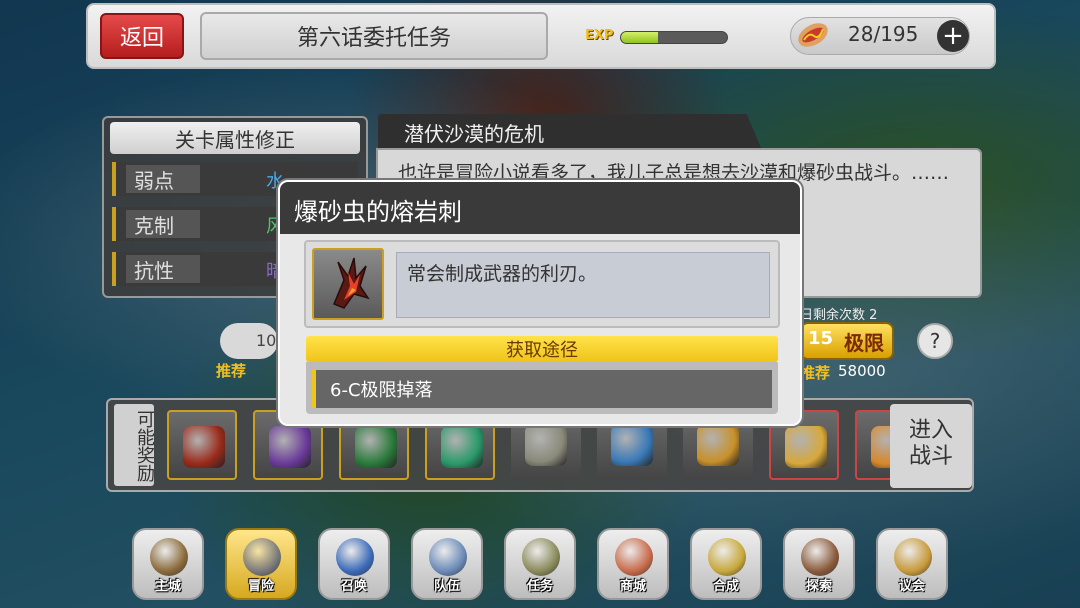 Image resolution: width=1080 pixels, height=608 pixels. I want to click on back-button: 返回, so click(142, 36).